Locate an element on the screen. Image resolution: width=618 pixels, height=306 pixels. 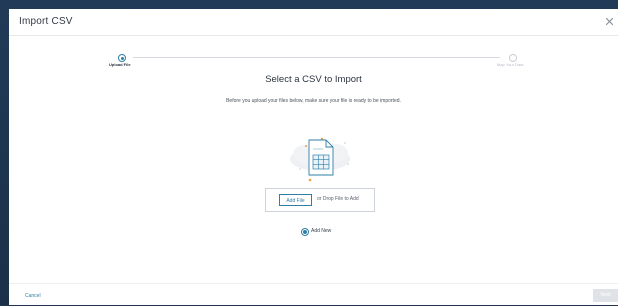
cancel-button: Cancel is located at coordinates (33, 296).